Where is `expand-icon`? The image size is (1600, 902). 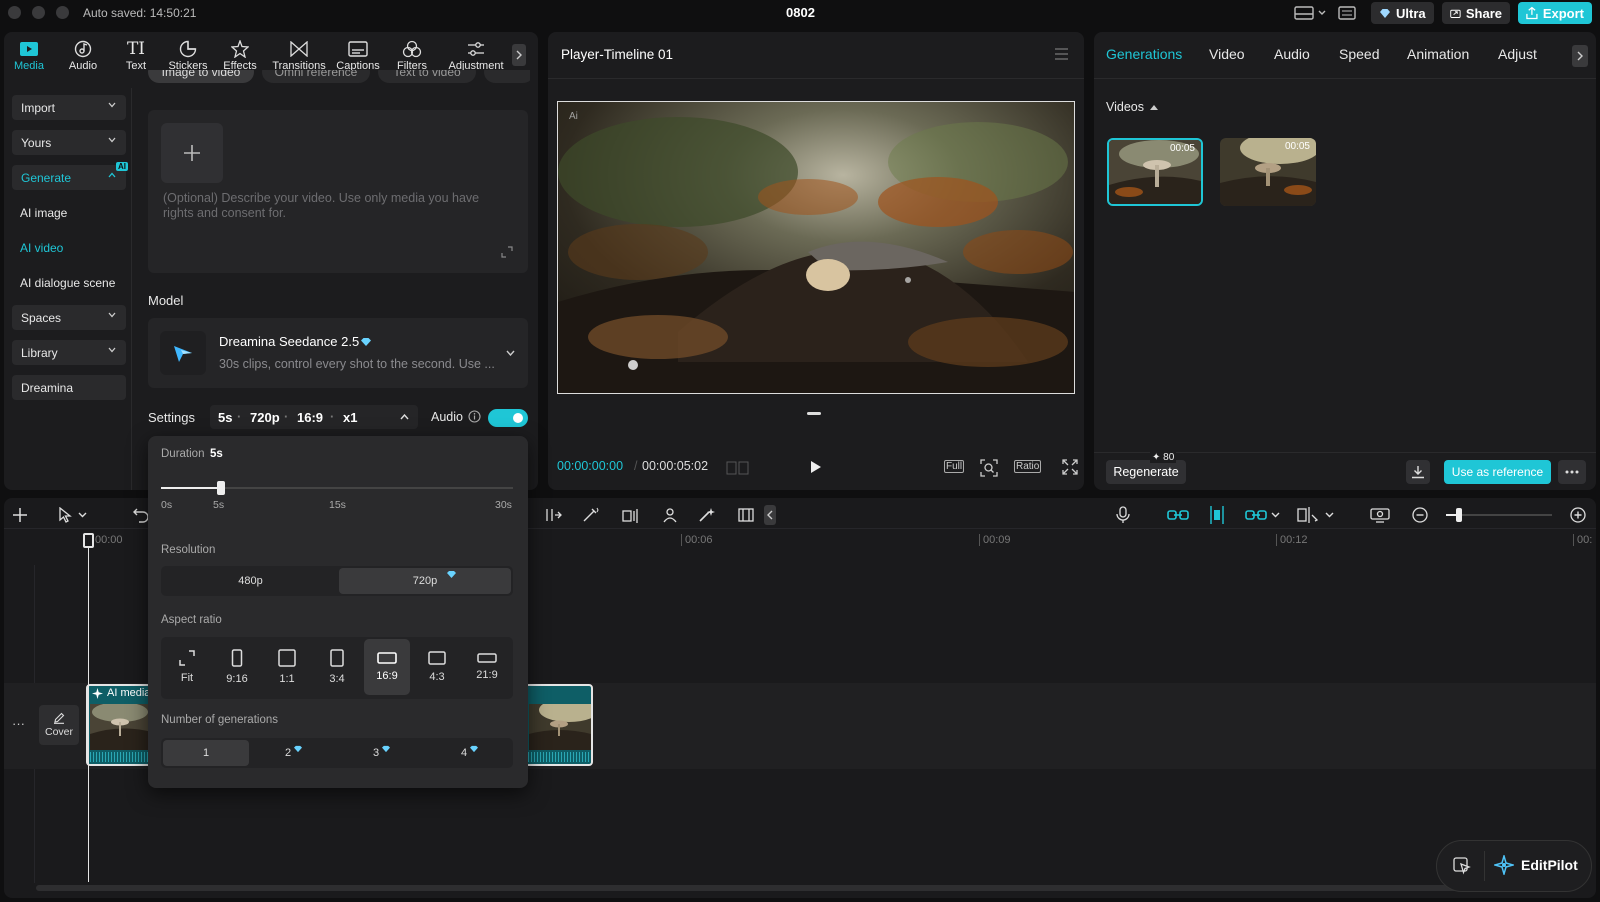 expand-icon is located at coordinates (507, 252).